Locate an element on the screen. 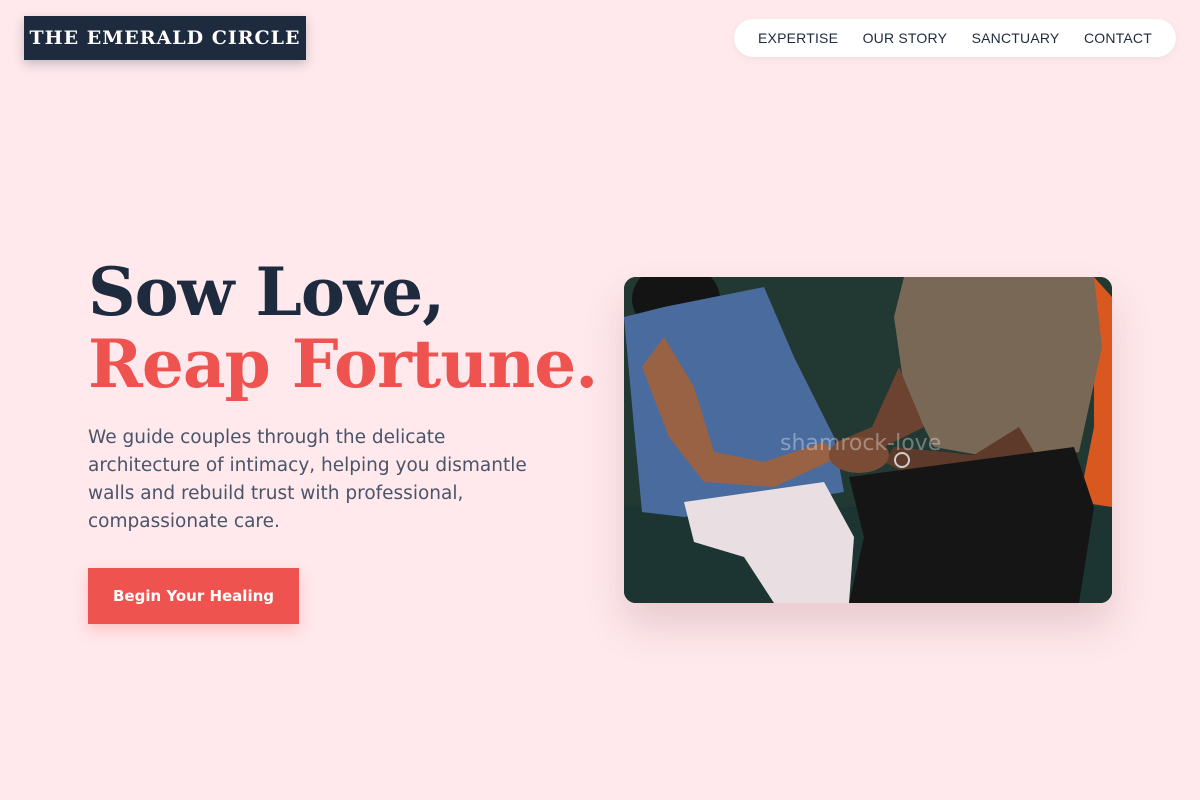 The image size is (1200, 800). begin-healing-button: Begin Your Healing is located at coordinates (193, 596).